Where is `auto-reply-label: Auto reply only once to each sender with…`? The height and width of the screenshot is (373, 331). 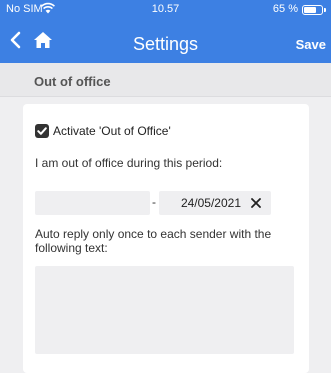
auto-reply-label: Auto reply only once to each sender with… is located at coordinates (153, 241).